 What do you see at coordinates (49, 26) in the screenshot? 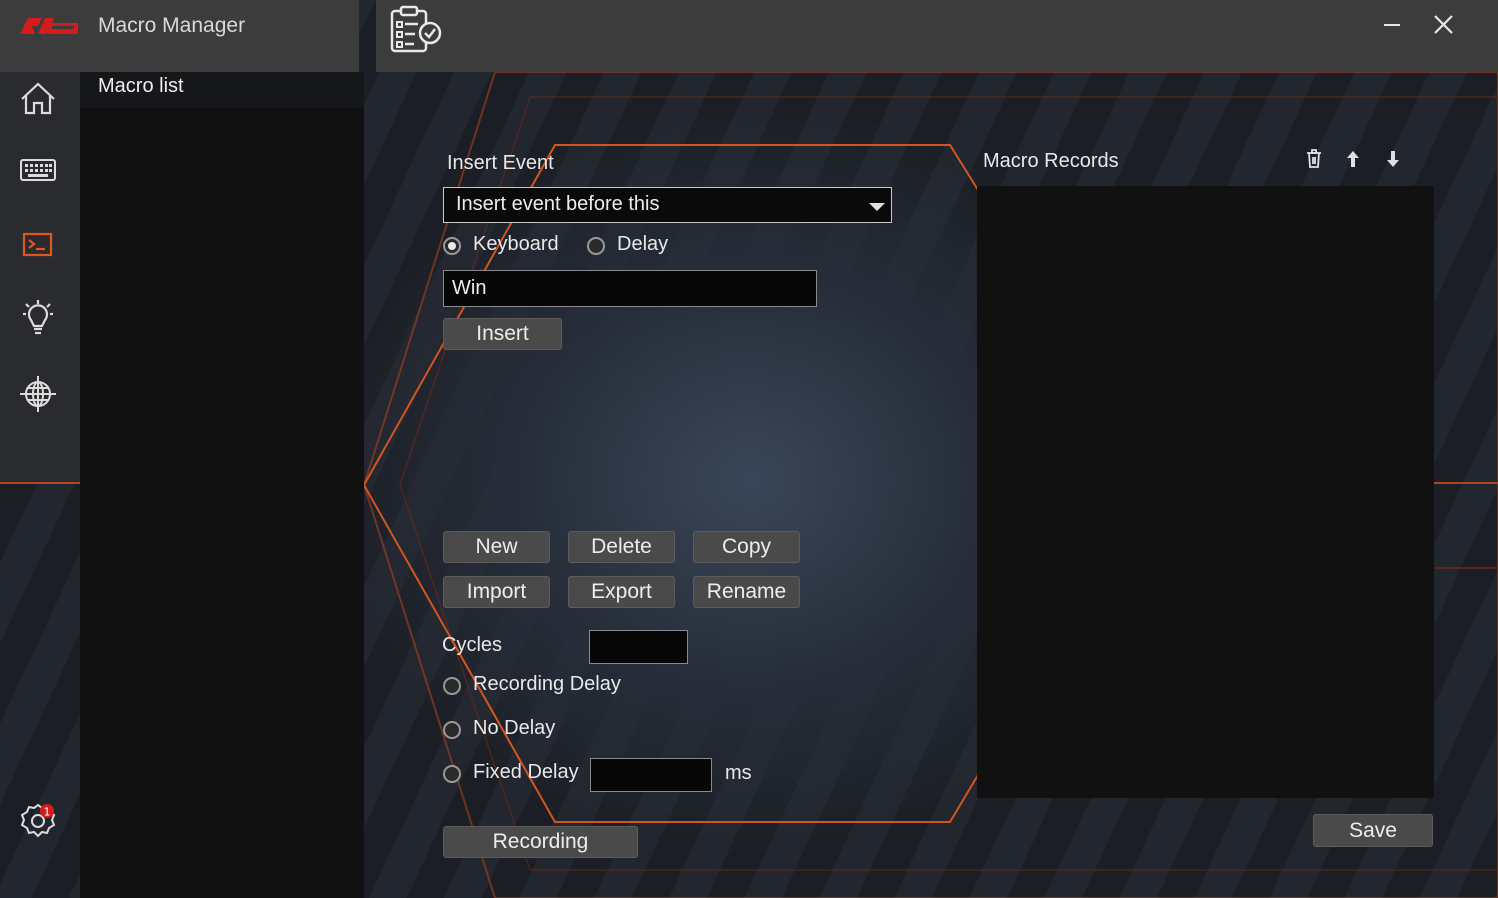
I see `rog-logo-icon` at bounding box center [49, 26].